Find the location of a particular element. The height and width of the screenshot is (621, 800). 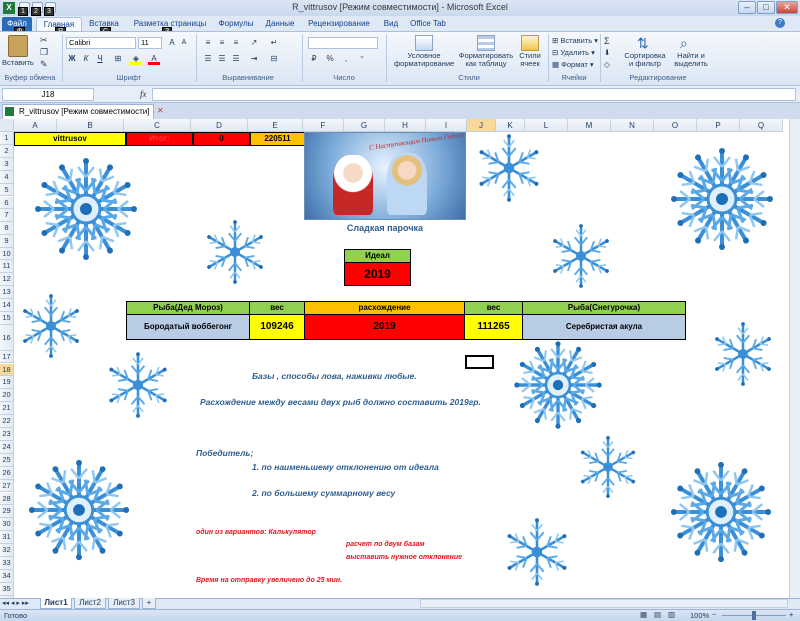

row-header: 18 is located at coordinates (7, 370).